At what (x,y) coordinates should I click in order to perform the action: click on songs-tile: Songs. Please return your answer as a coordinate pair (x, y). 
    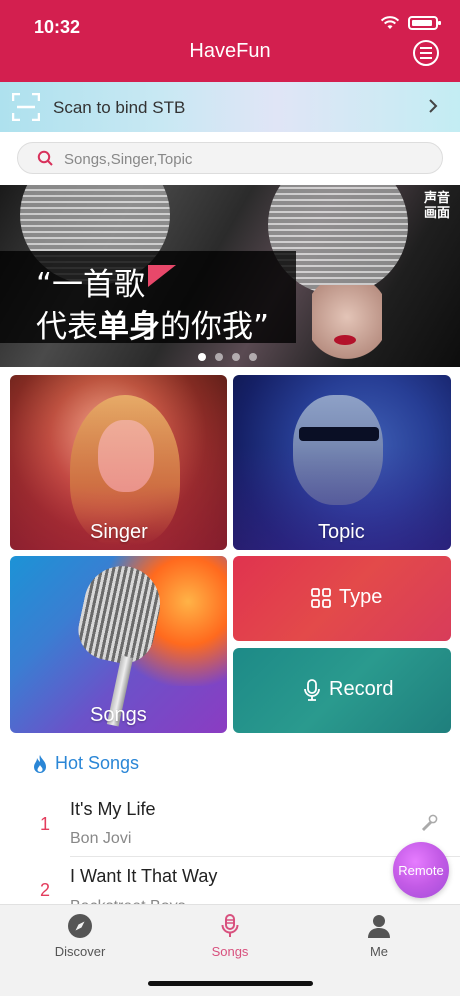
    Looking at the image, I should click on (118, 644).